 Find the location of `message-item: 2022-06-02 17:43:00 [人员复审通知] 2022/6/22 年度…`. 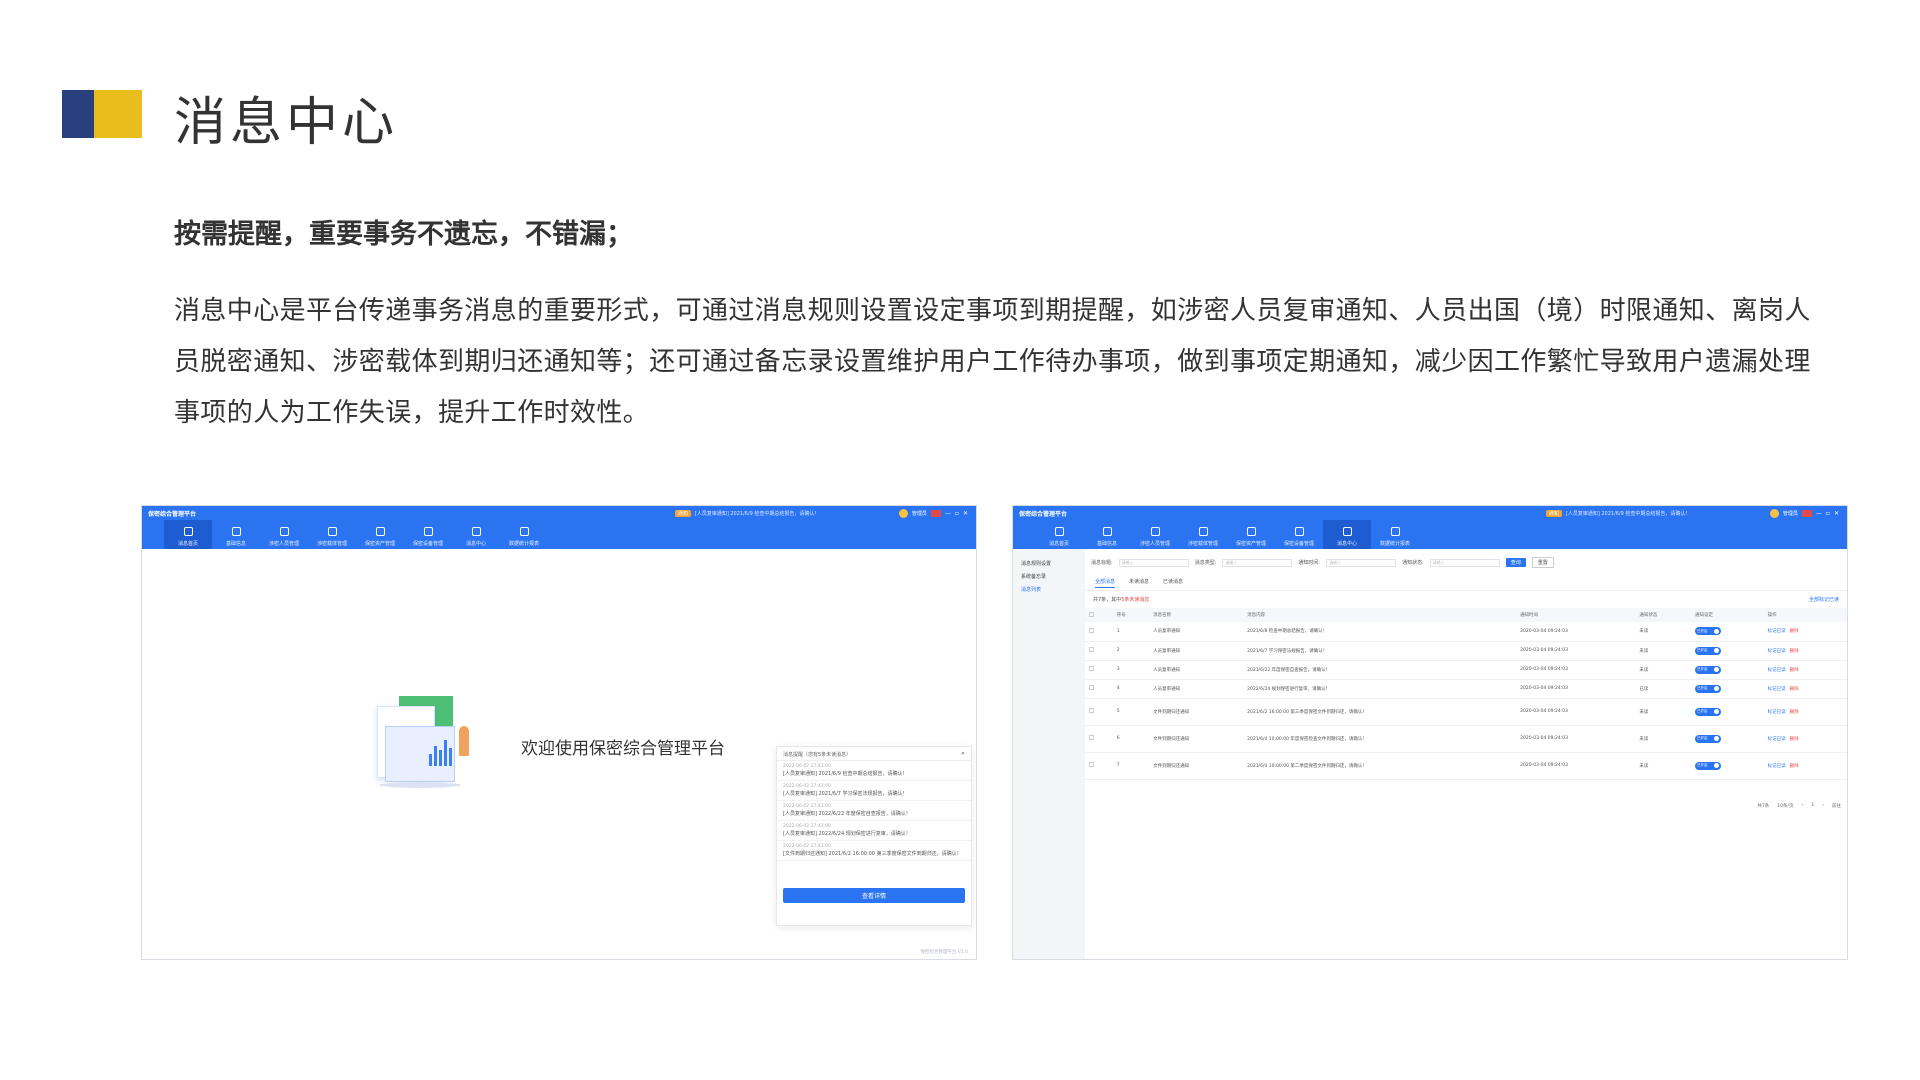

message-item: 2022-06-02 17:43:00 [人员复审通知] 2022/6/22 年度… is located at coordinates (874, 811).